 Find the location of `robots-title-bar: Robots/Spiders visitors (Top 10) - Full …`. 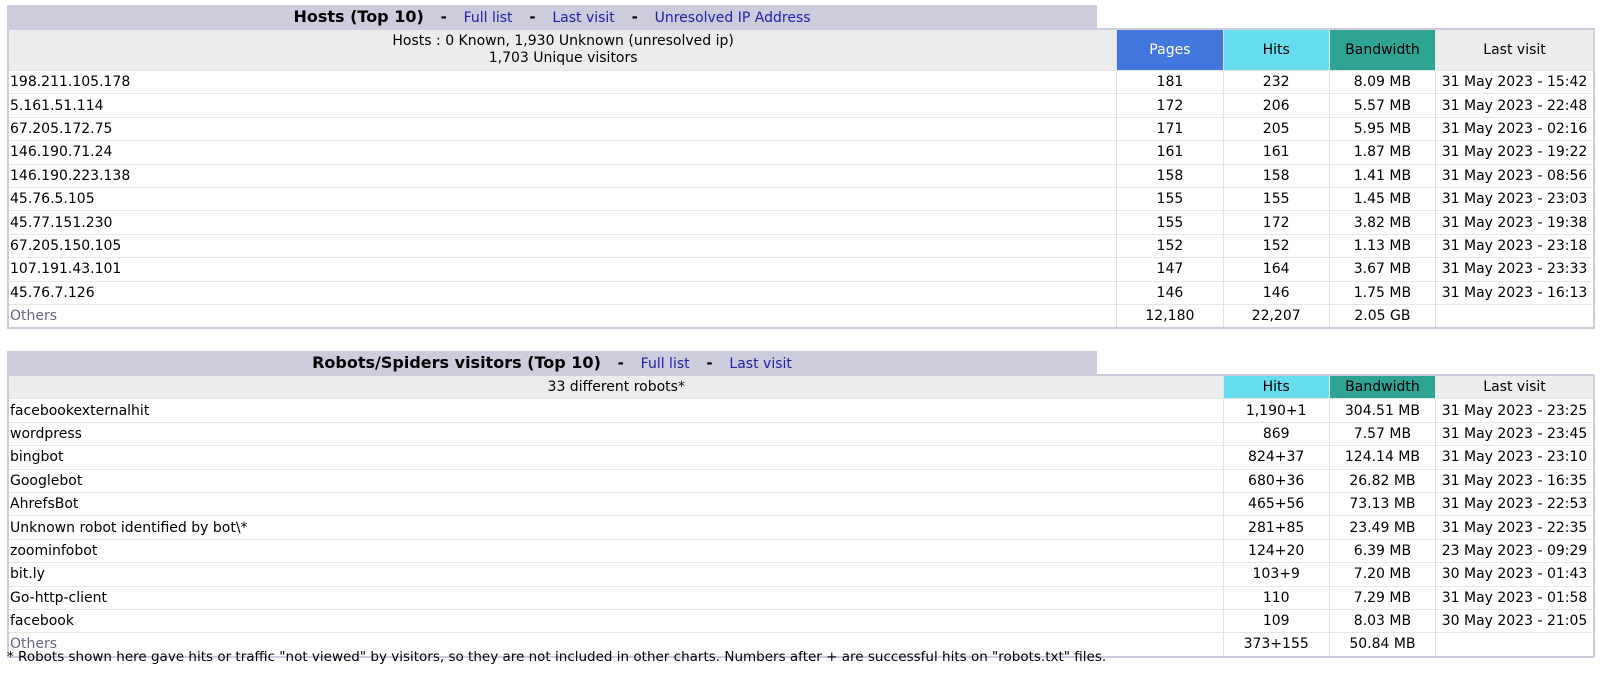

robots-title-bar: Robots/Spiders visitors (Top 10) - Full … is located at coordinates (552, 363).